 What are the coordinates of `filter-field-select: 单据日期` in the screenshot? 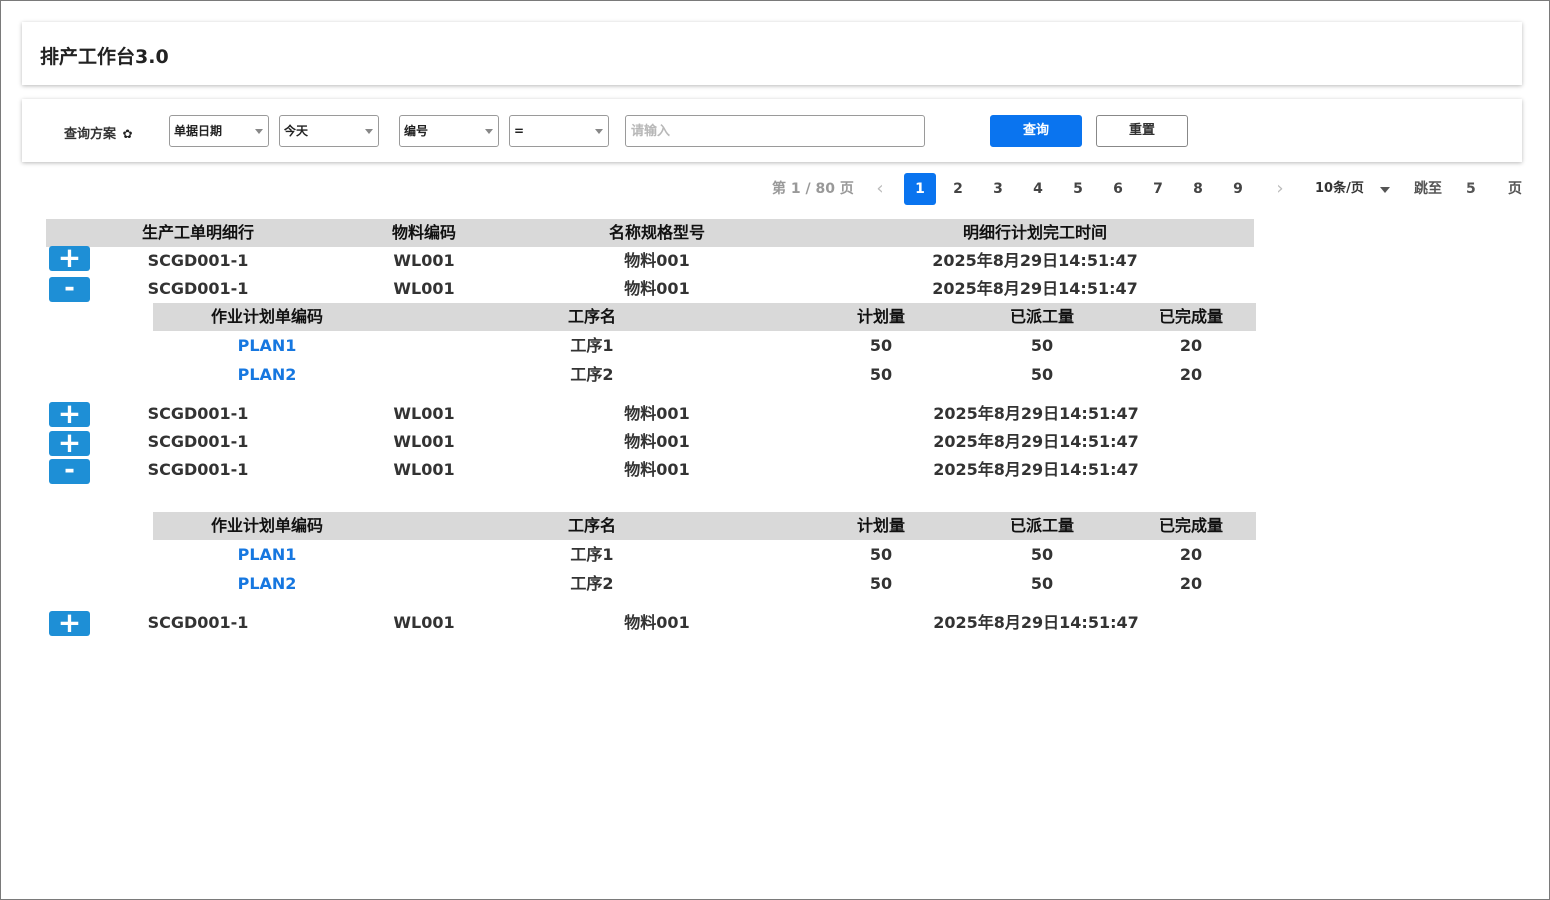 It's located at (219, 131).